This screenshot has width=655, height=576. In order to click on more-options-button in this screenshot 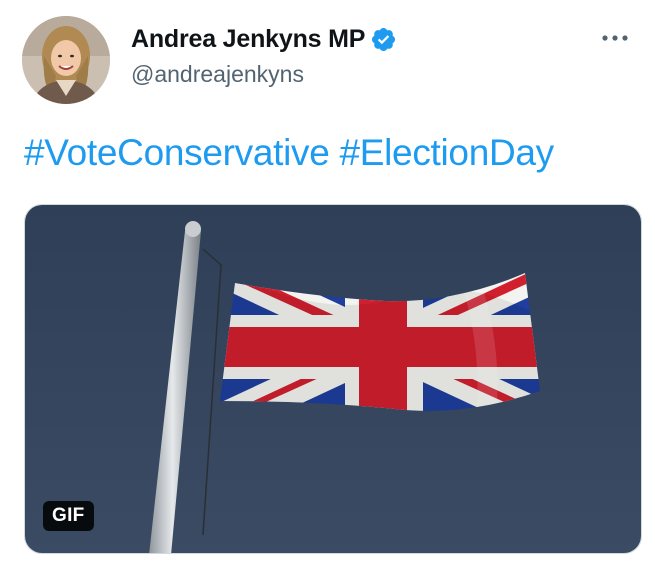, I will do `click(615, 37)`.